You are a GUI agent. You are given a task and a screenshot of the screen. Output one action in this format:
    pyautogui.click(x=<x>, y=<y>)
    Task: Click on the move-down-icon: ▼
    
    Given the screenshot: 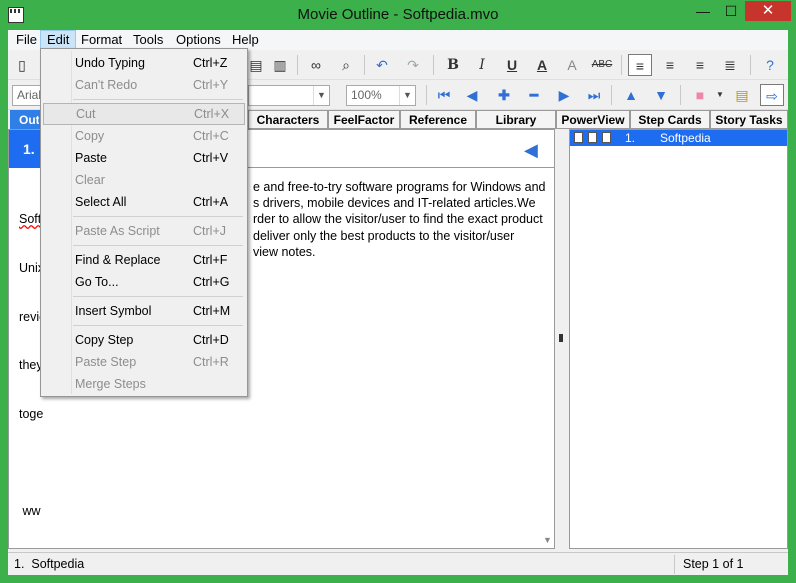 What is the action you would take?
    pyautogui.click(x=661, y=95)
    